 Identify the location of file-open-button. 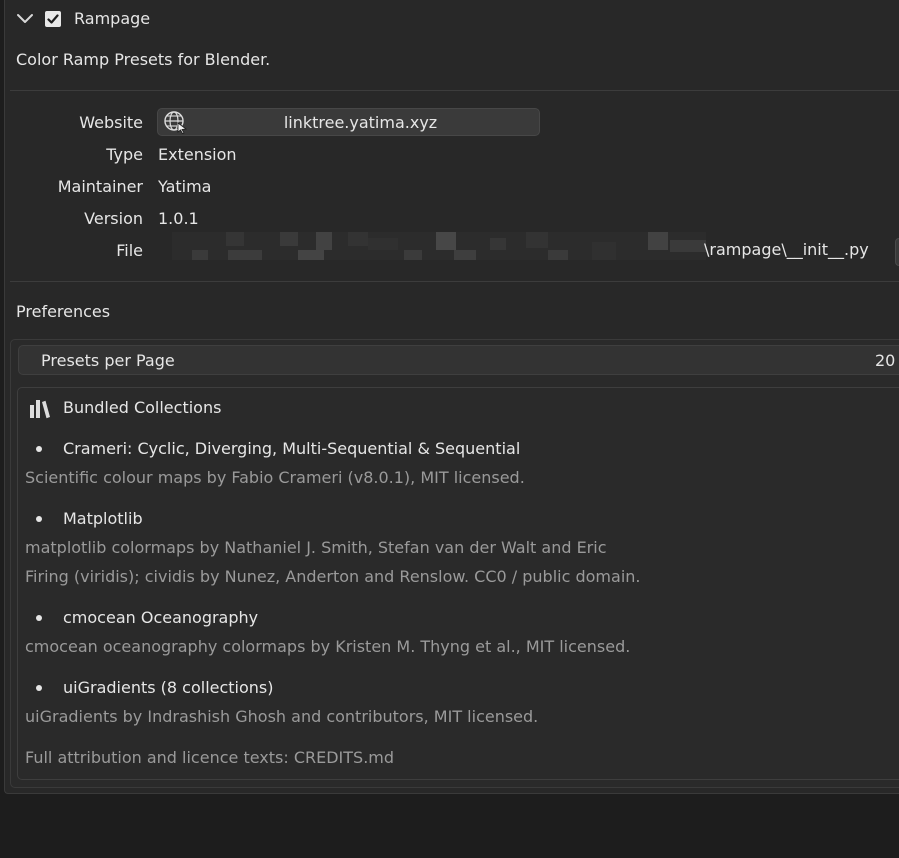
(897, 252).